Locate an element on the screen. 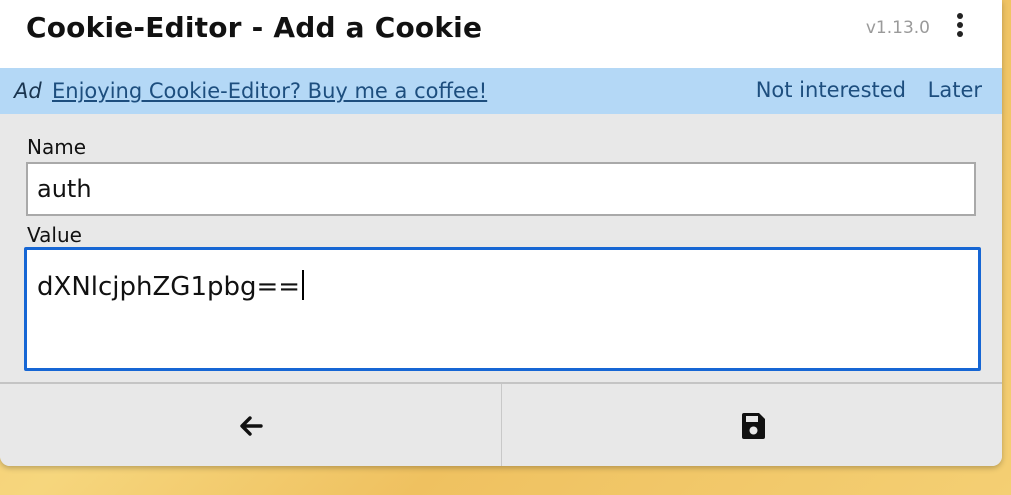  ad-tag: Ad is located at coordinates (28, 91).